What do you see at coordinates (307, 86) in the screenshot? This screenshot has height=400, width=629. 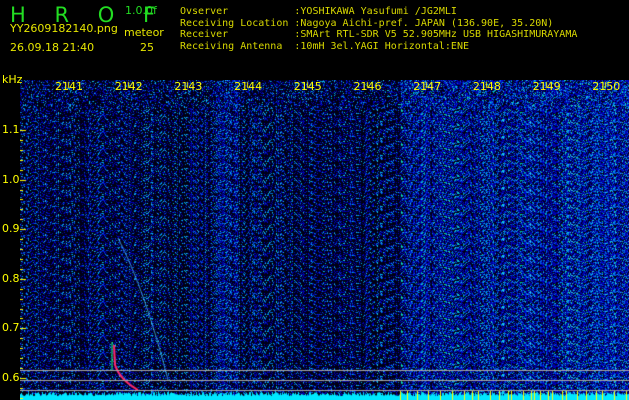 I see `time-tick-label: 2145` at bounding box center [307, 86].